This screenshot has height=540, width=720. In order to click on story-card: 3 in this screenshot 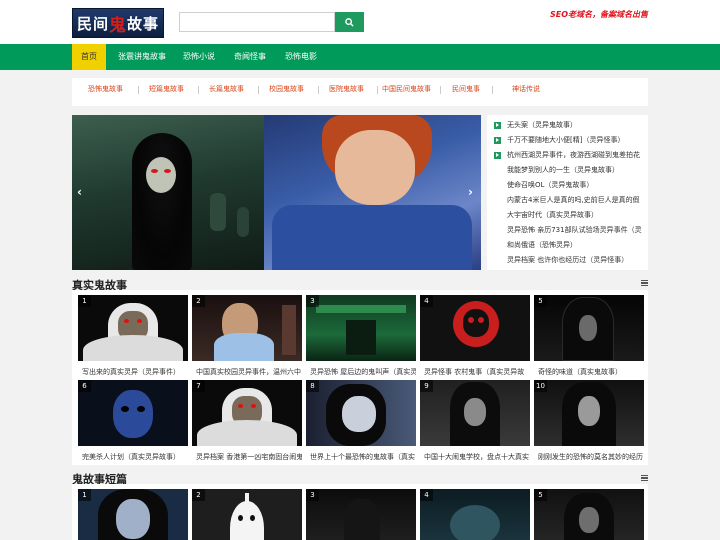, I will do `click(361, 514)`.